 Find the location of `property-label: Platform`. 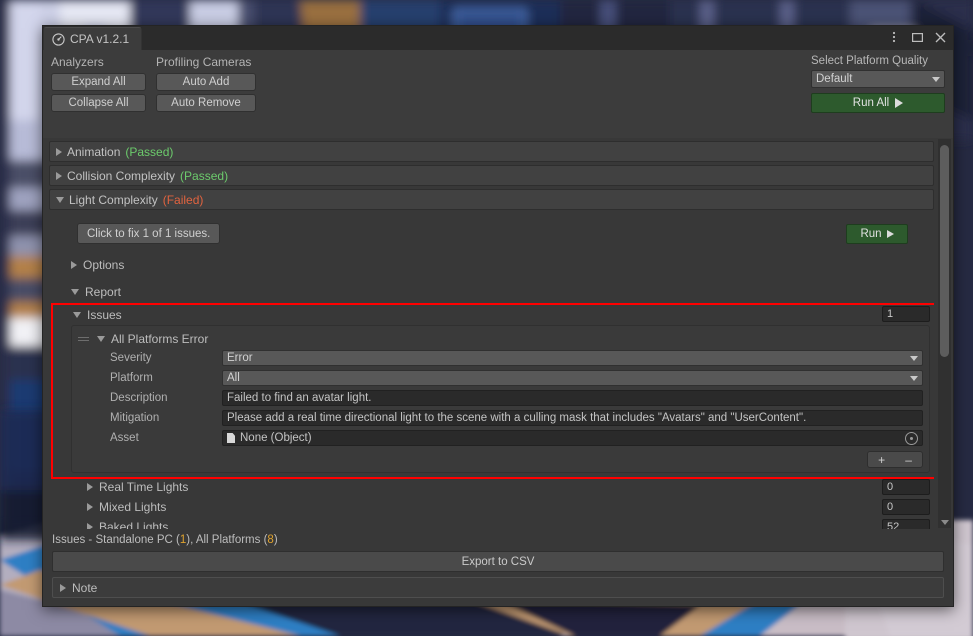

property-label: Platform is located at coordinates (131, 378).